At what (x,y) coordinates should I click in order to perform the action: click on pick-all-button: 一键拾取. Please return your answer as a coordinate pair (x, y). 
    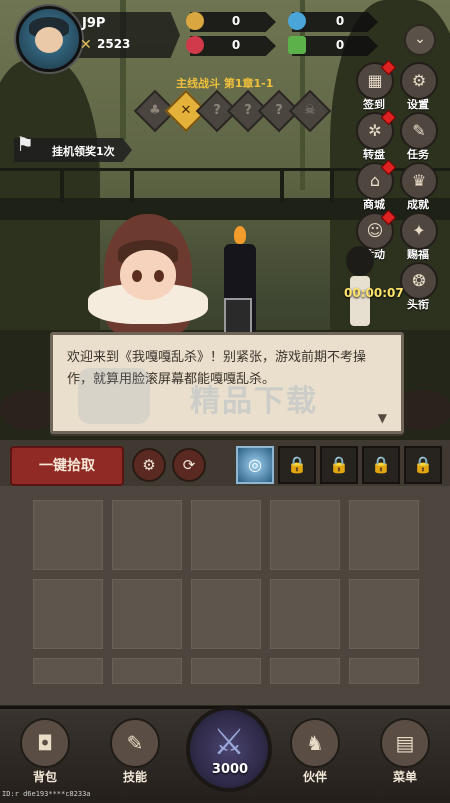
    Looking at the image, I should click on (67, 466).